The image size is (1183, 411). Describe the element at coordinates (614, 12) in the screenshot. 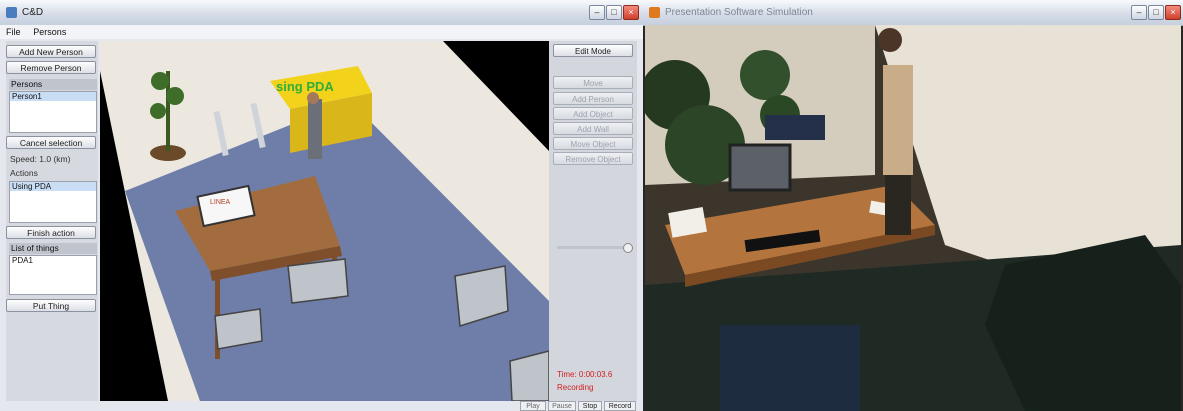

I see `maximize-icon: □` at that location.